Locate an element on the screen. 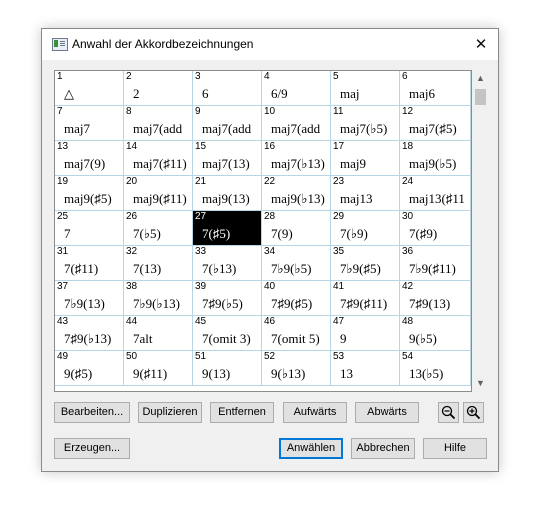 Image resolution: width=550 pixels, height=525 pixels. chord-cell: 14 maj7(♯11) is located at coordinates (158, 158).